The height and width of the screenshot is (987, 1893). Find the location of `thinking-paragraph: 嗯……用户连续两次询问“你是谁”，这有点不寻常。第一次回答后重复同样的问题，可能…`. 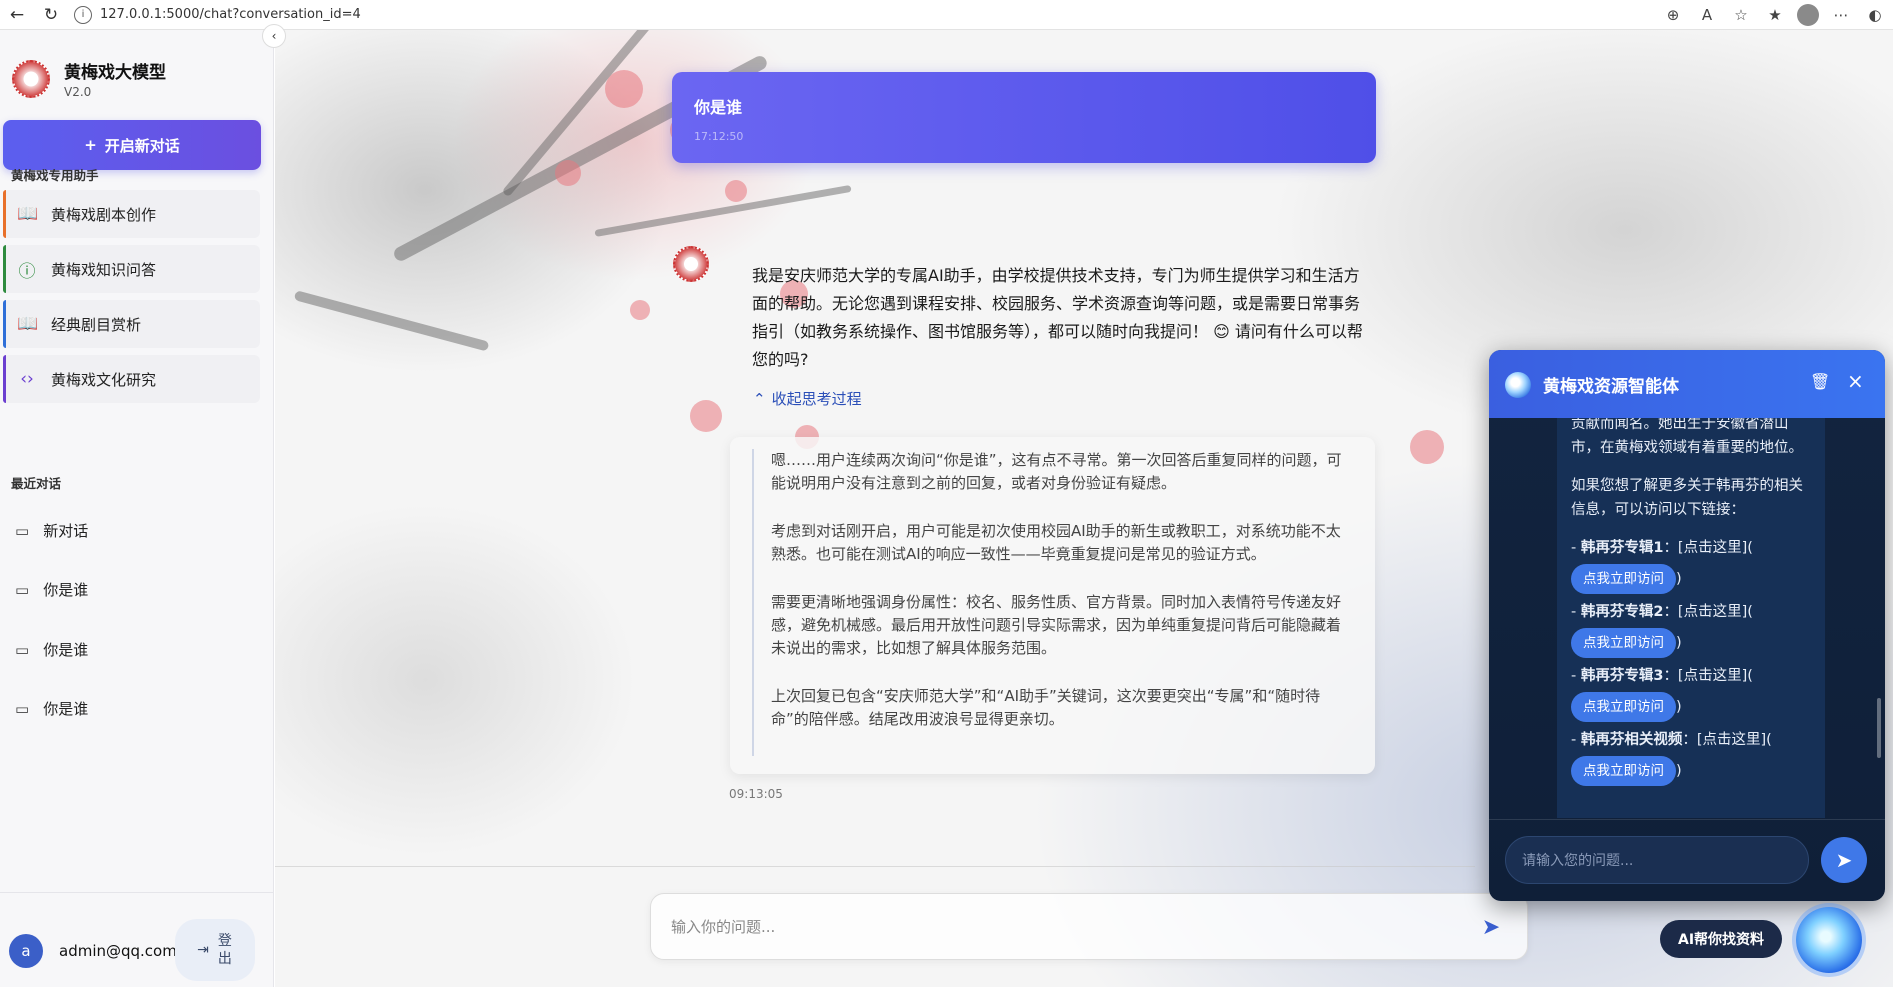

thinking-paragraph: 嗯……用户连续两次询问“你是谁”，这有点不寻常。第一次回答后重复同样的问题，可能… is located at coordinates (1056, 471).